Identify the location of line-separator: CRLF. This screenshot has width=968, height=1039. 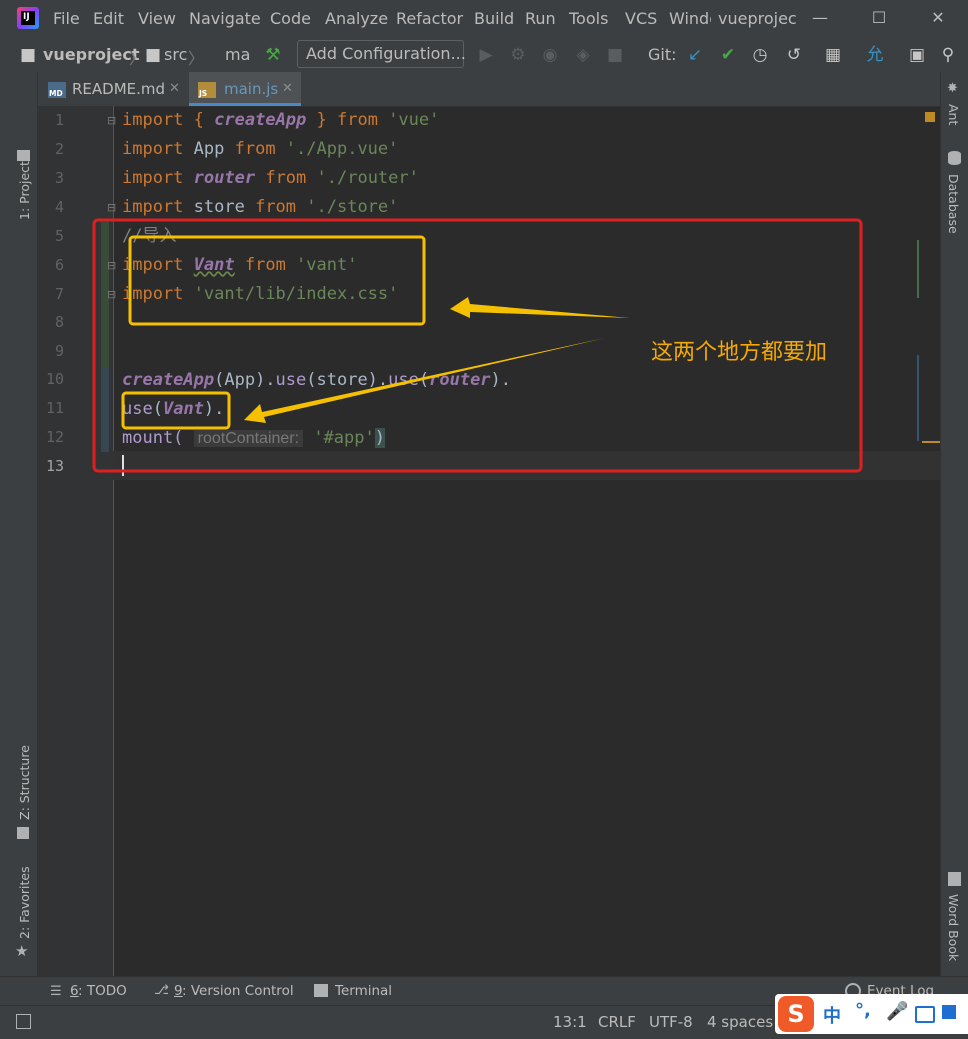
(617, 1022).